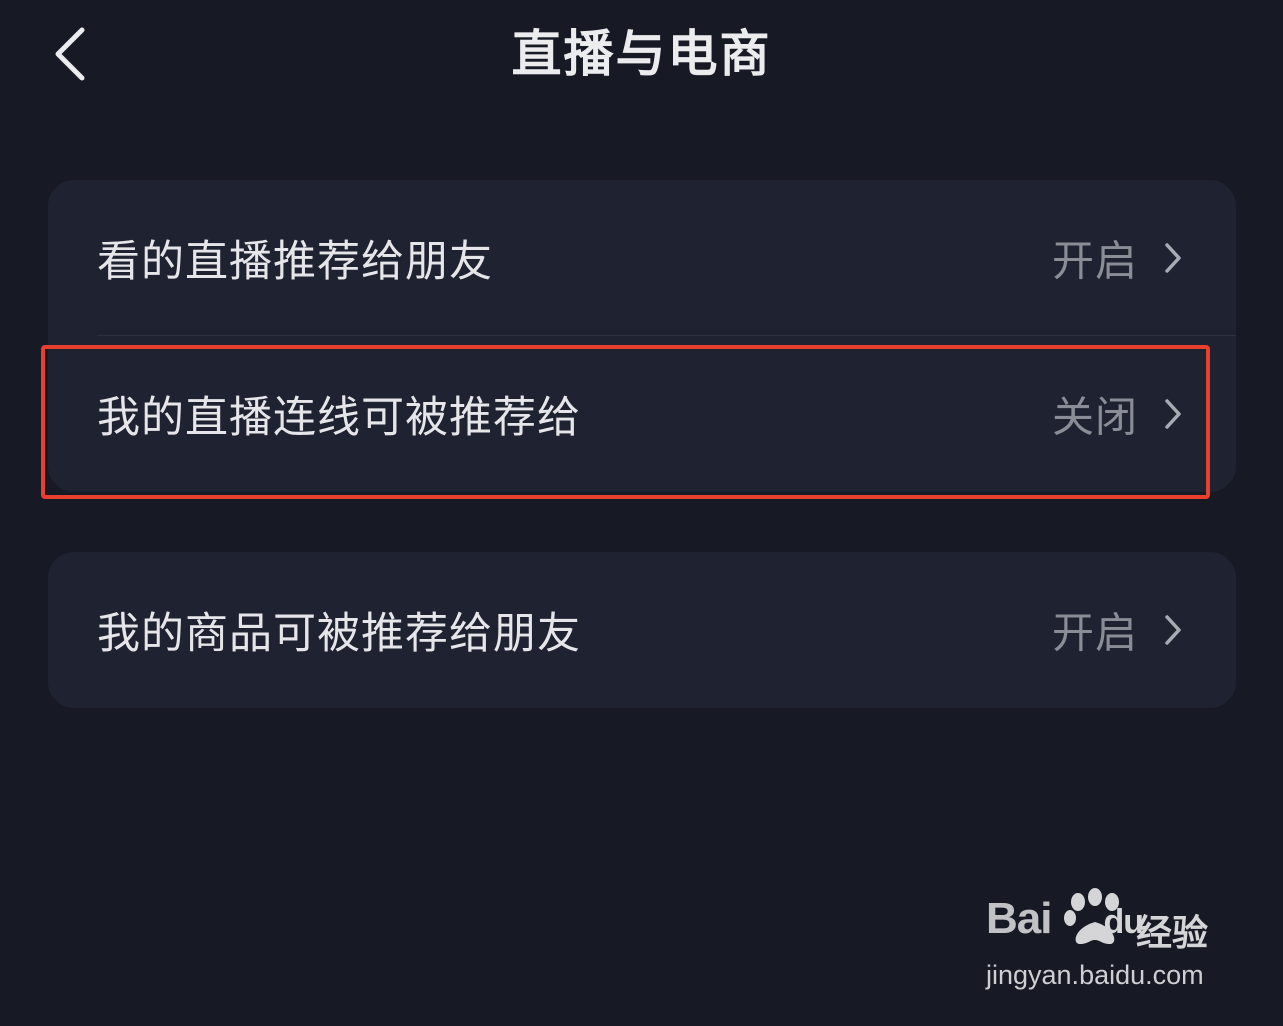  Describe the element at coordinates (1172, 933) in the screenshot. I see `watermark-suffix: 经验` at that location.